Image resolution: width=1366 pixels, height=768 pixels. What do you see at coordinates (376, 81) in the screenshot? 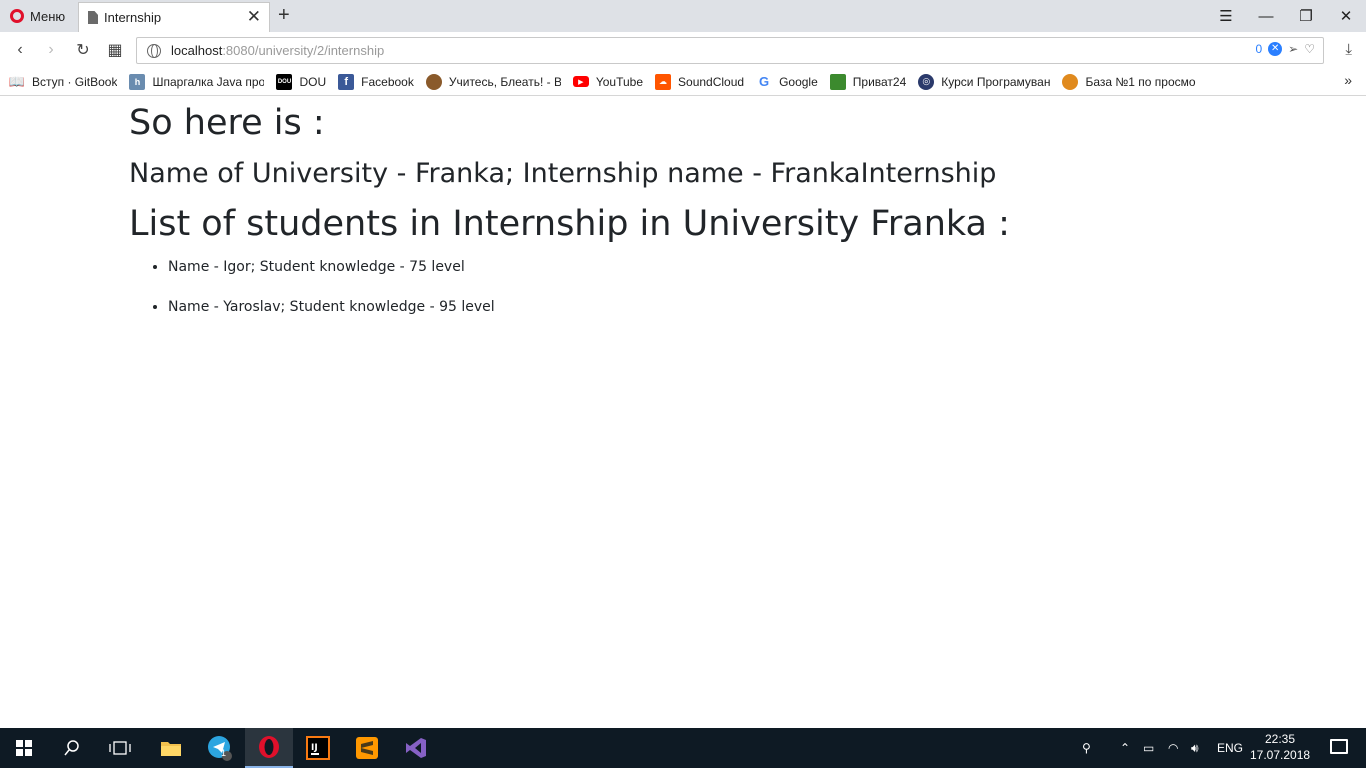
I see `bookmark-facebook: f Facebook` at bounding box center [376, 81].